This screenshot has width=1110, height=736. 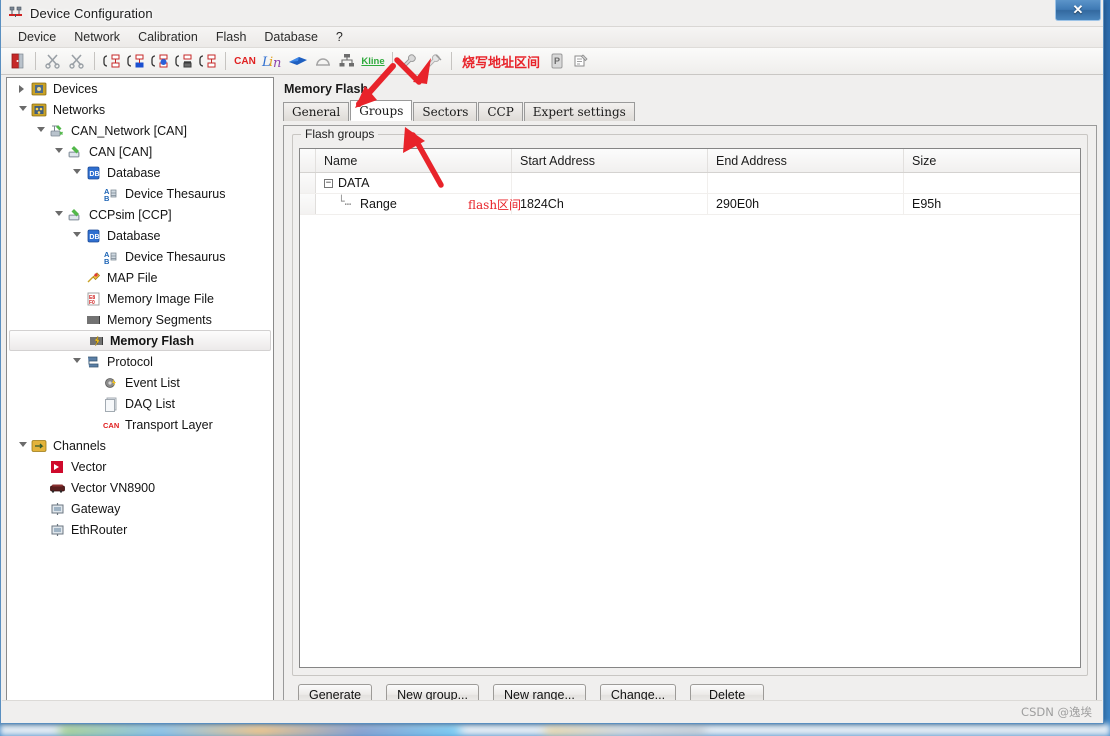 What do you see at coordinates (77, 61) in the screenshot?
I see `copy-device-icon` at bounding box center [77, 61].